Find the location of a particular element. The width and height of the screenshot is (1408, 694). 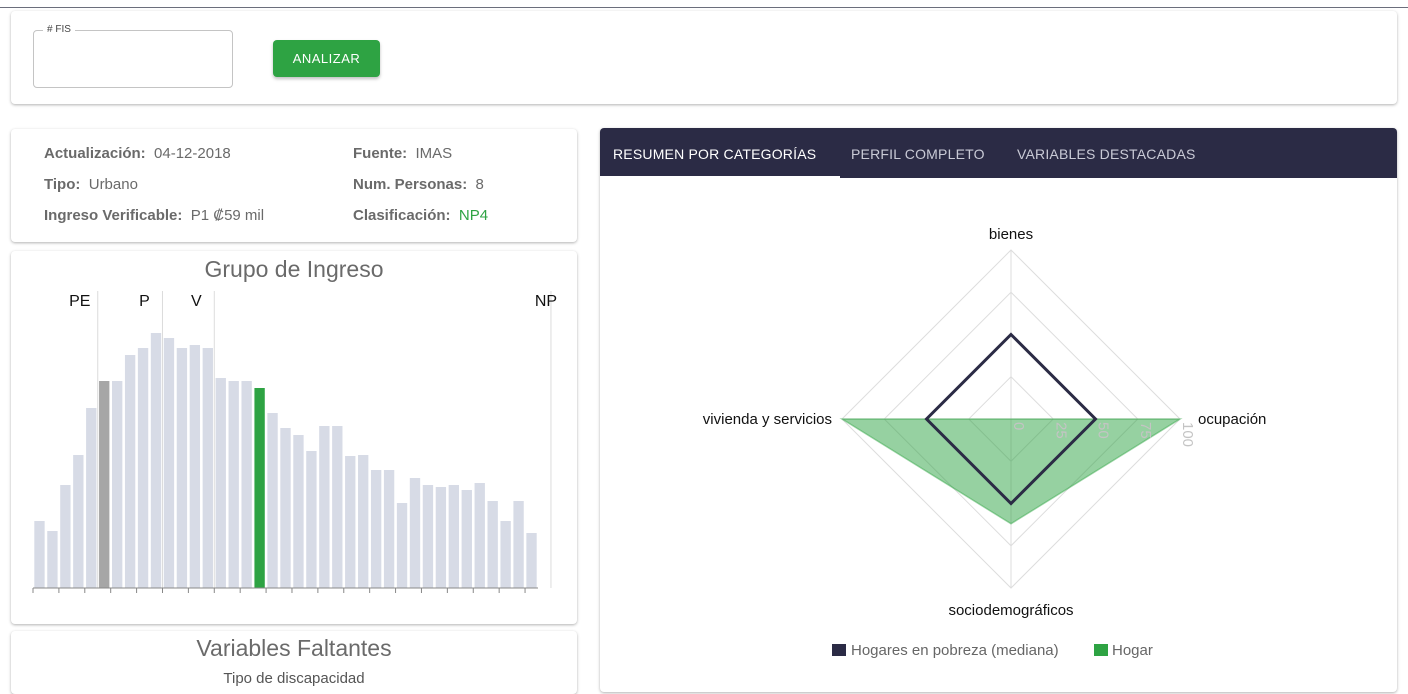

radar-tick-label: 0 is located at coordinates (1018, 426).